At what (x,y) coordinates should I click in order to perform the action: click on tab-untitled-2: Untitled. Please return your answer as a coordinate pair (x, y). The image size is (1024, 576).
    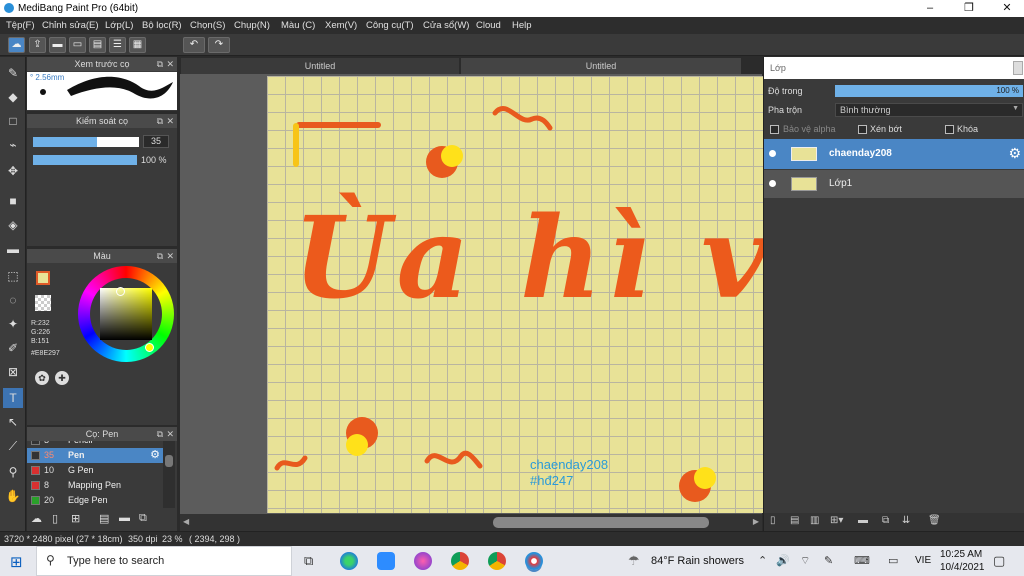
    Looking at the image, I should click on (601, 66).